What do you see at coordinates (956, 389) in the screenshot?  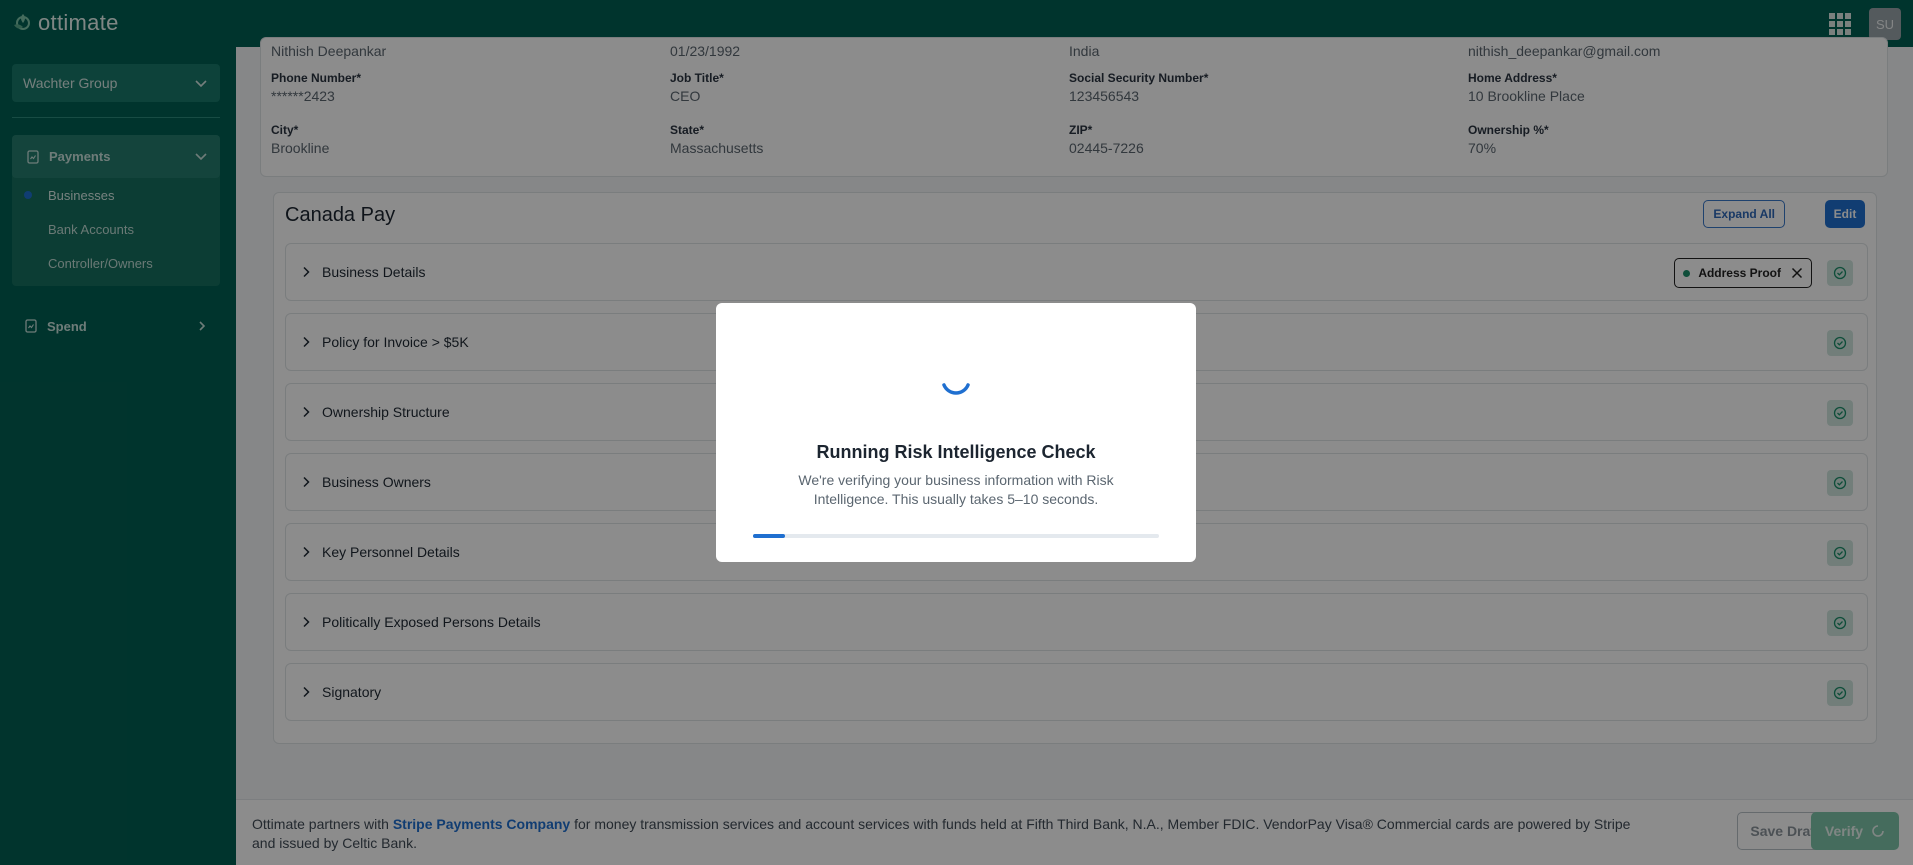 I see `spinner-icon` at bounding box center [956, 389].